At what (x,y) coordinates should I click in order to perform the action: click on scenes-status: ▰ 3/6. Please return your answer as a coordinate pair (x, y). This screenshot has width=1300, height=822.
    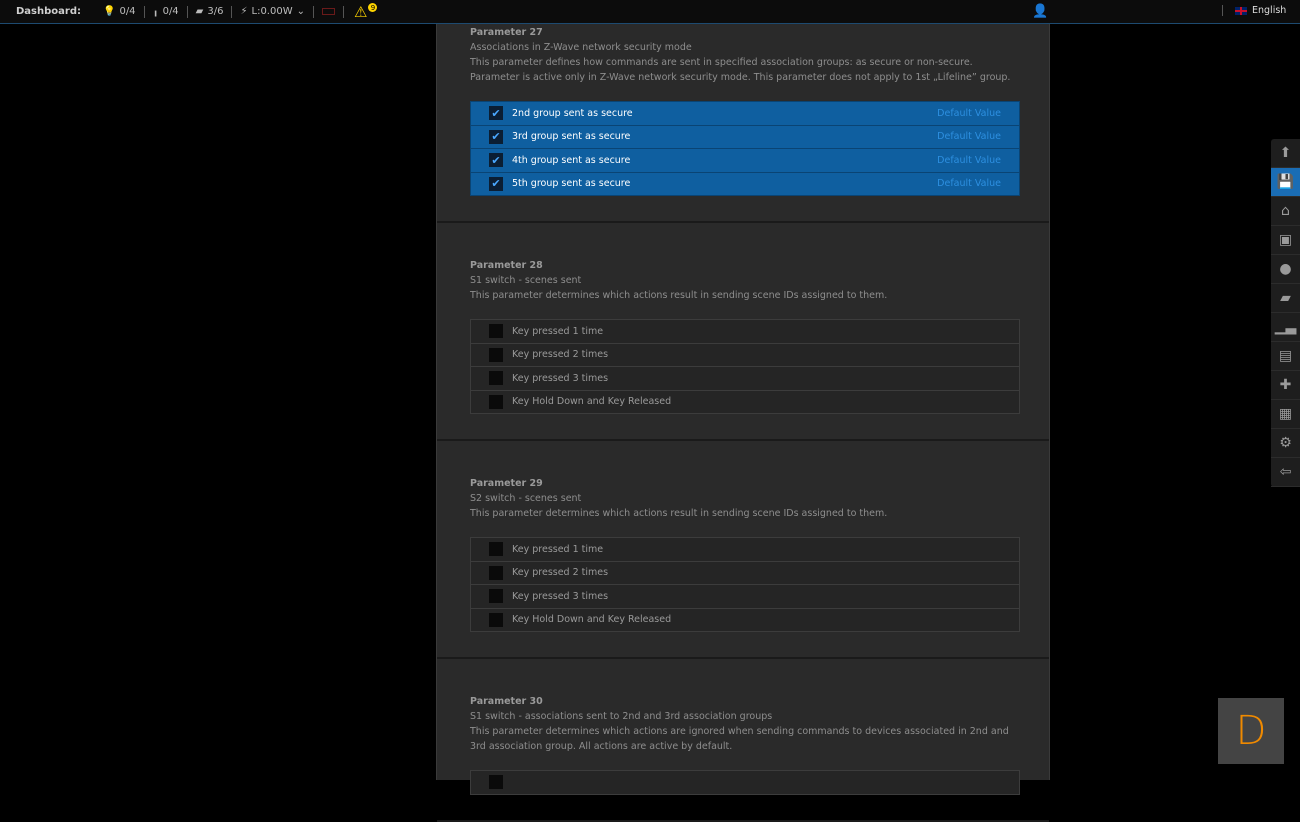
    Looking at the image, I should click on (210, 11).